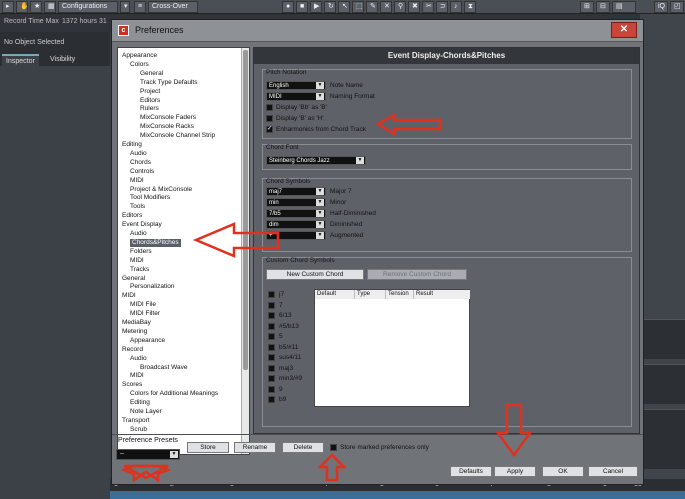 Image resolution: width=685 pixels, height=499 pixels. Describe the element at coordinates (269, 118) in the screenshot. I see `display-b-checkbox` at that location.